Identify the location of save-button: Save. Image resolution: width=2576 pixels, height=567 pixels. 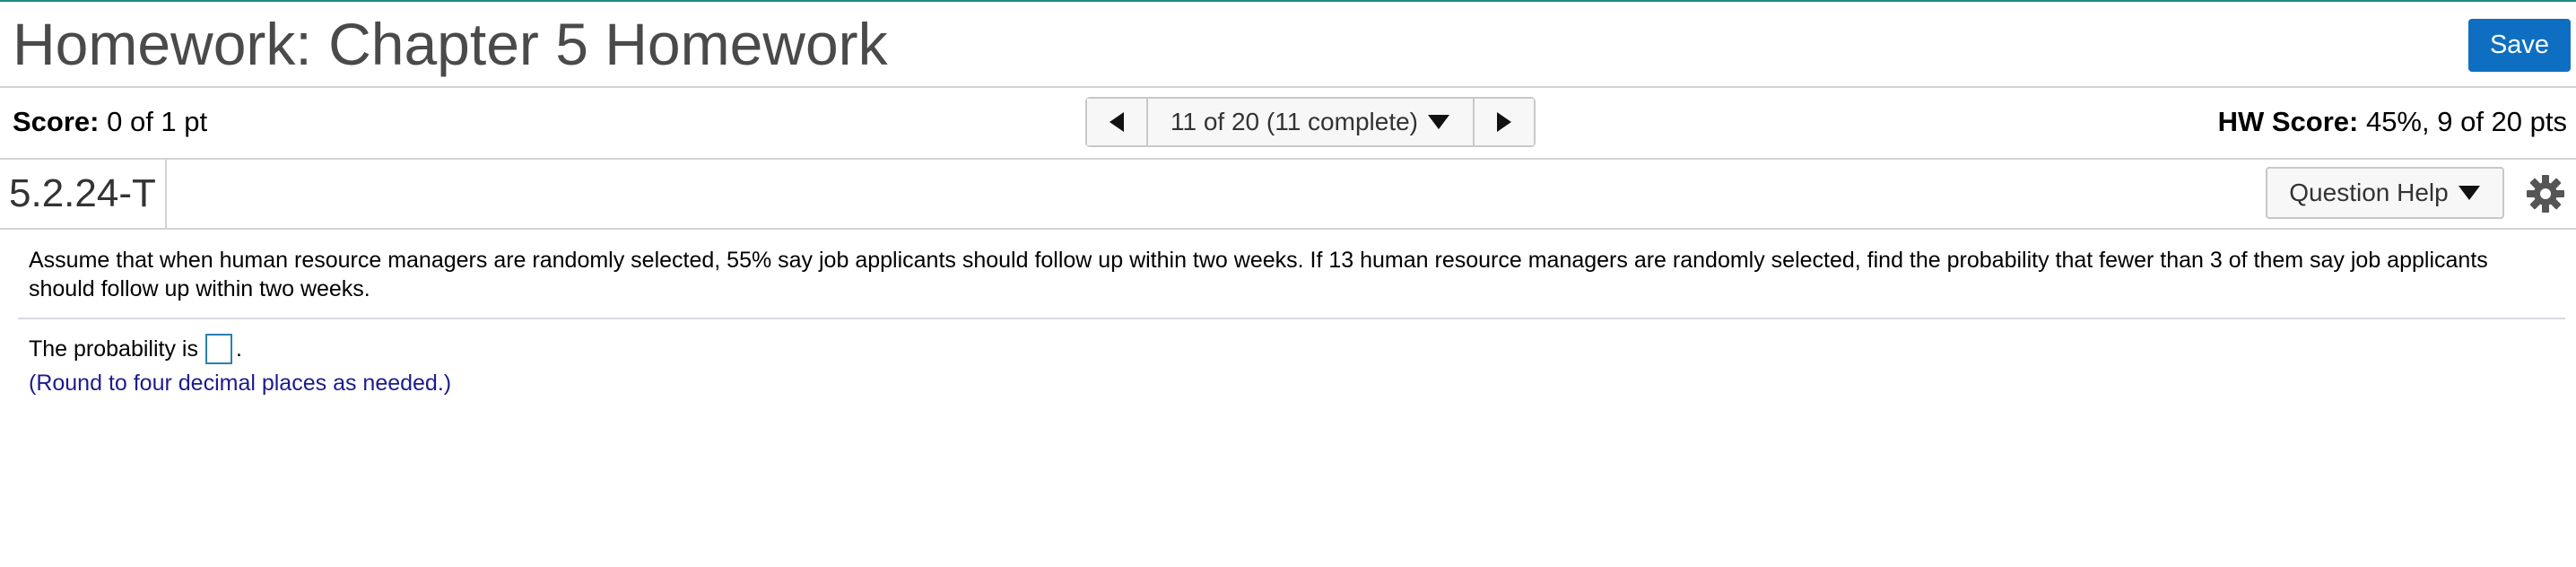
(2519, 45).